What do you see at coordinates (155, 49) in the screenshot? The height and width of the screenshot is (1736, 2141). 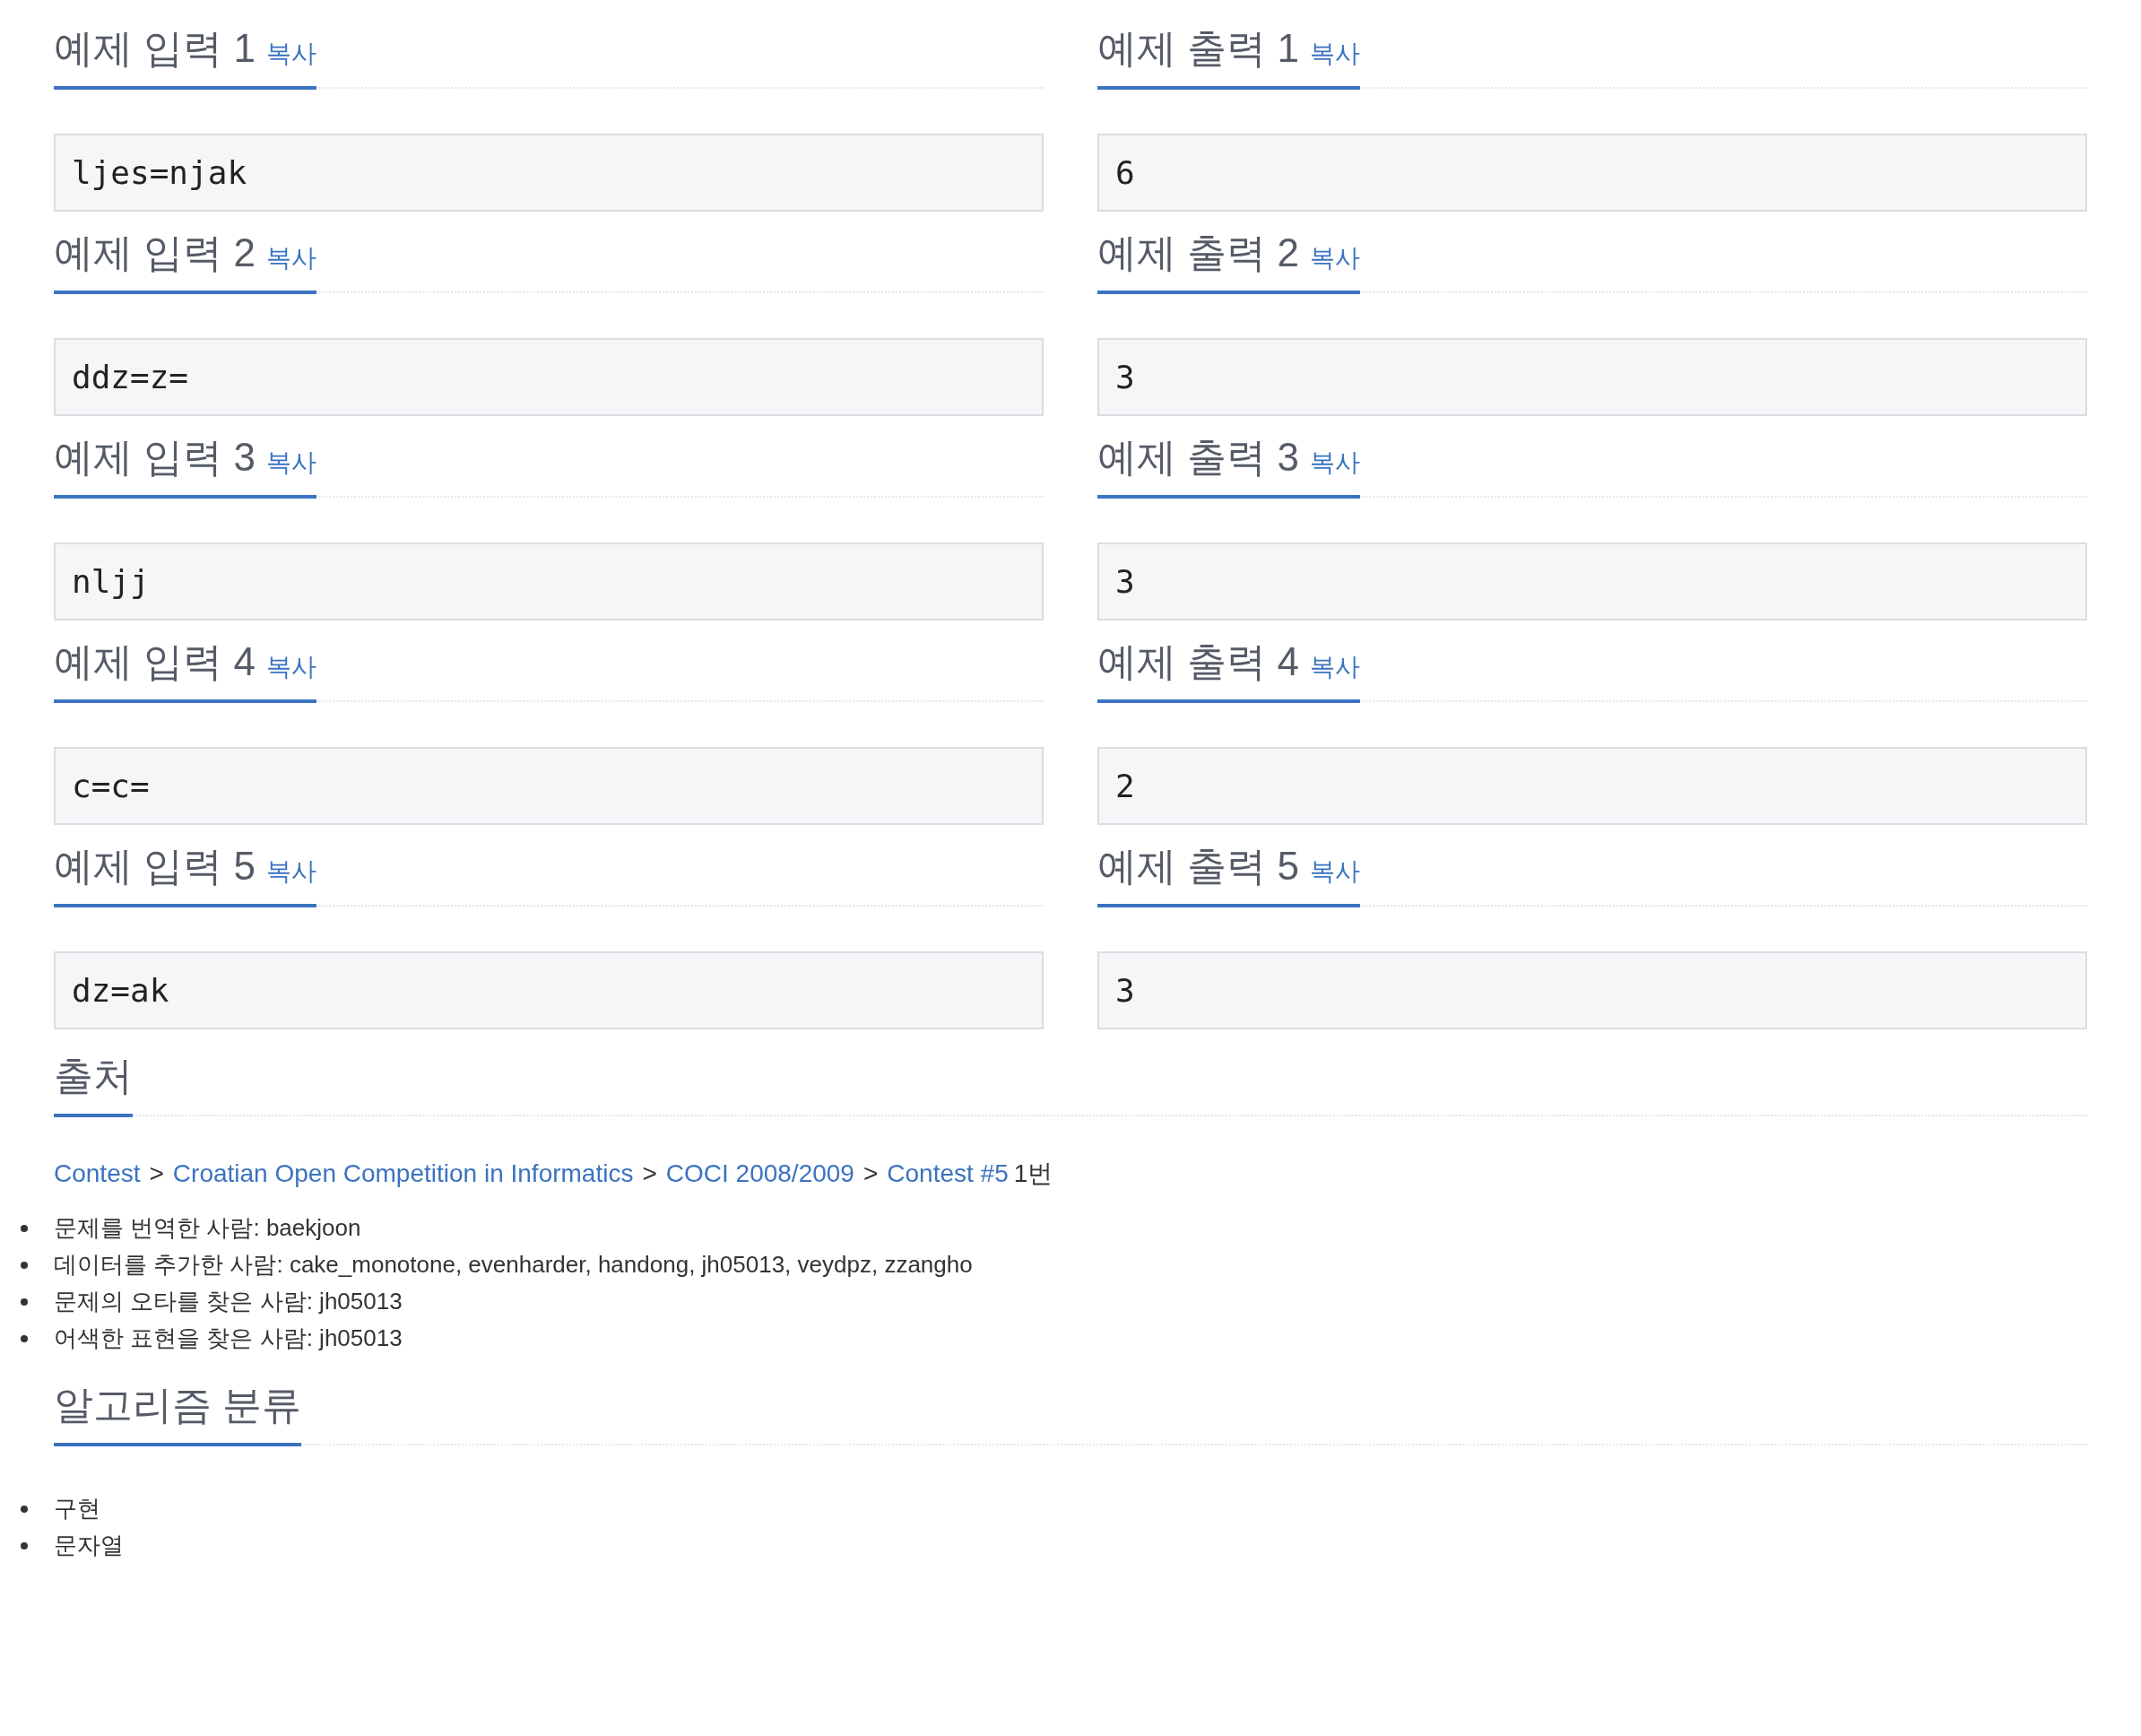 I see `section-title: 예제 입력 1` at bounding box center [155, 49].